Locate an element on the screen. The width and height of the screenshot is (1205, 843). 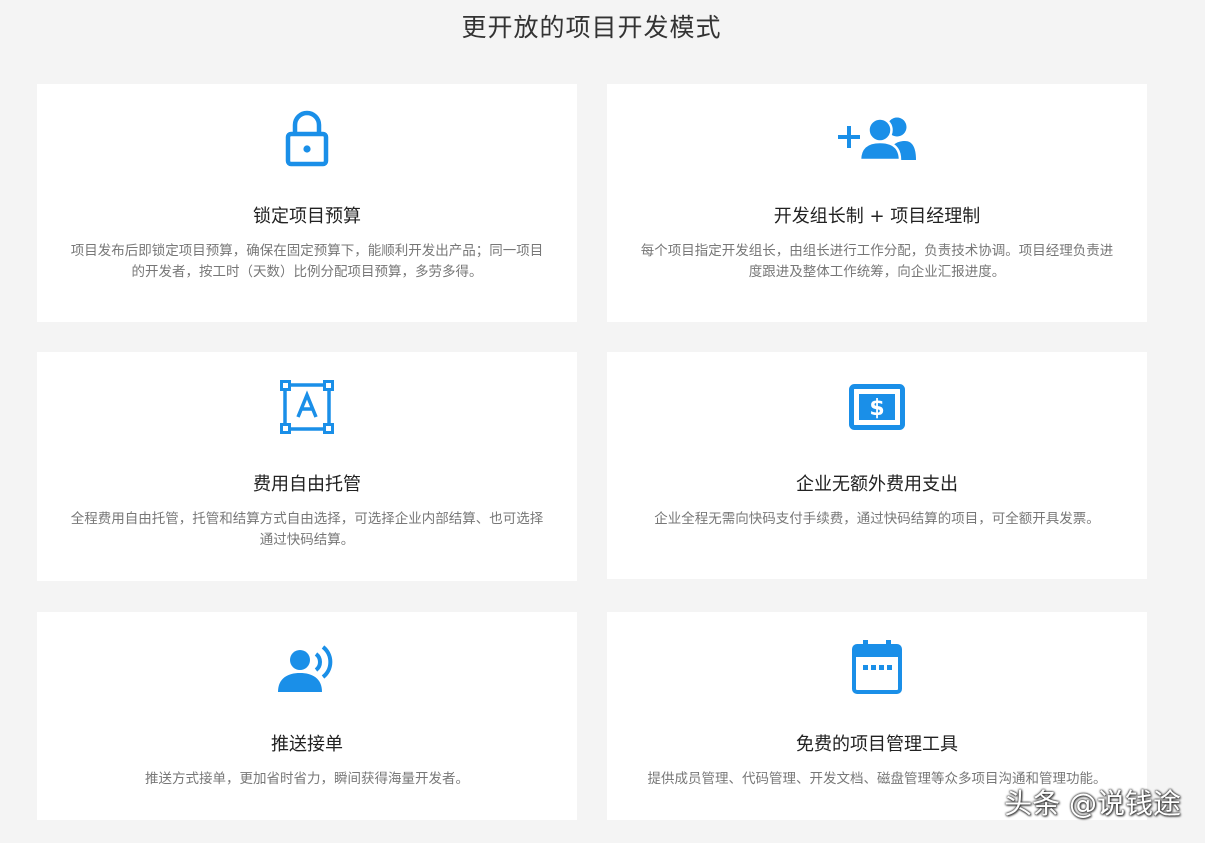
card-description: 推送方式接单，更加省时省力，瞬间获得海量开发者。 is located at coordinates (307, 779).